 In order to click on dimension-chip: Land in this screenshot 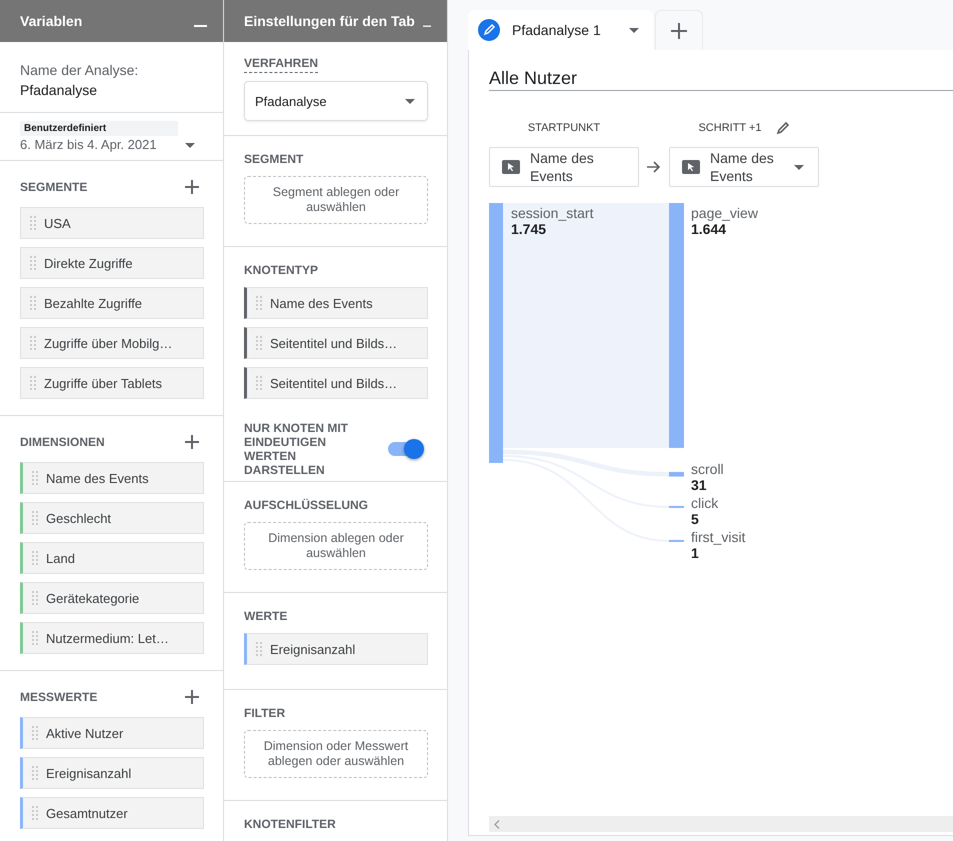, I will do `click(112, 558)`.